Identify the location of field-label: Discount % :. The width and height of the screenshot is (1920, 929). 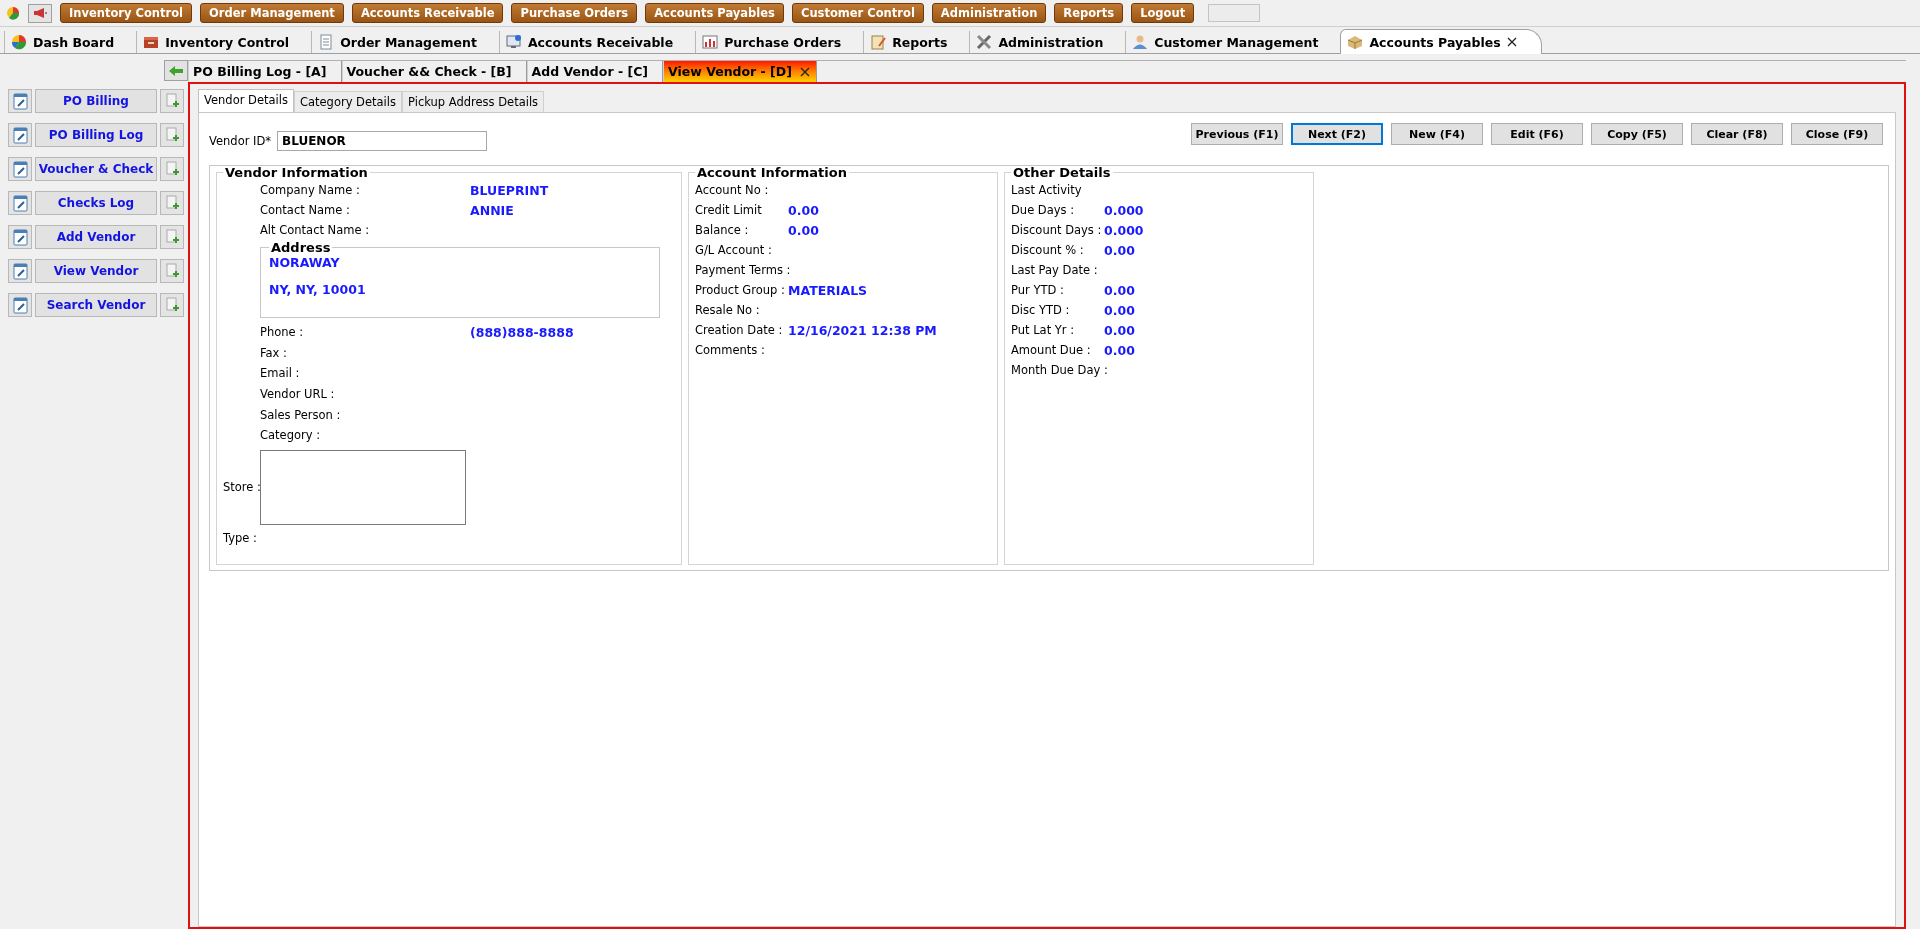
(1048, 250).